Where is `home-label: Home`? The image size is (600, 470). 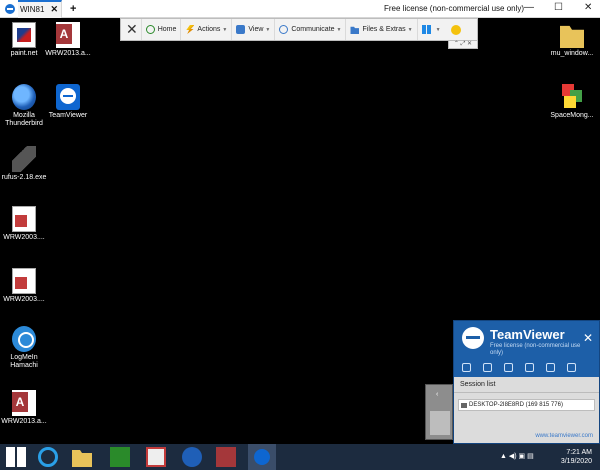 home-label: Home is located at coordinates (167, 29).